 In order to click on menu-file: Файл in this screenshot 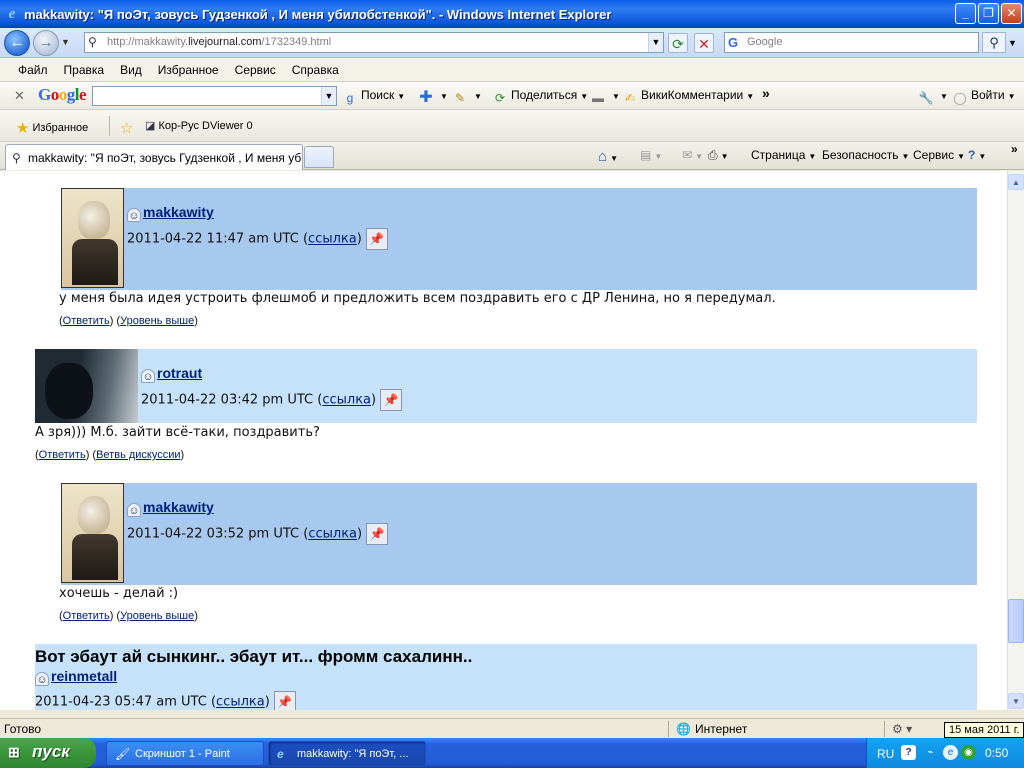, I will do `click(33, 70)`.